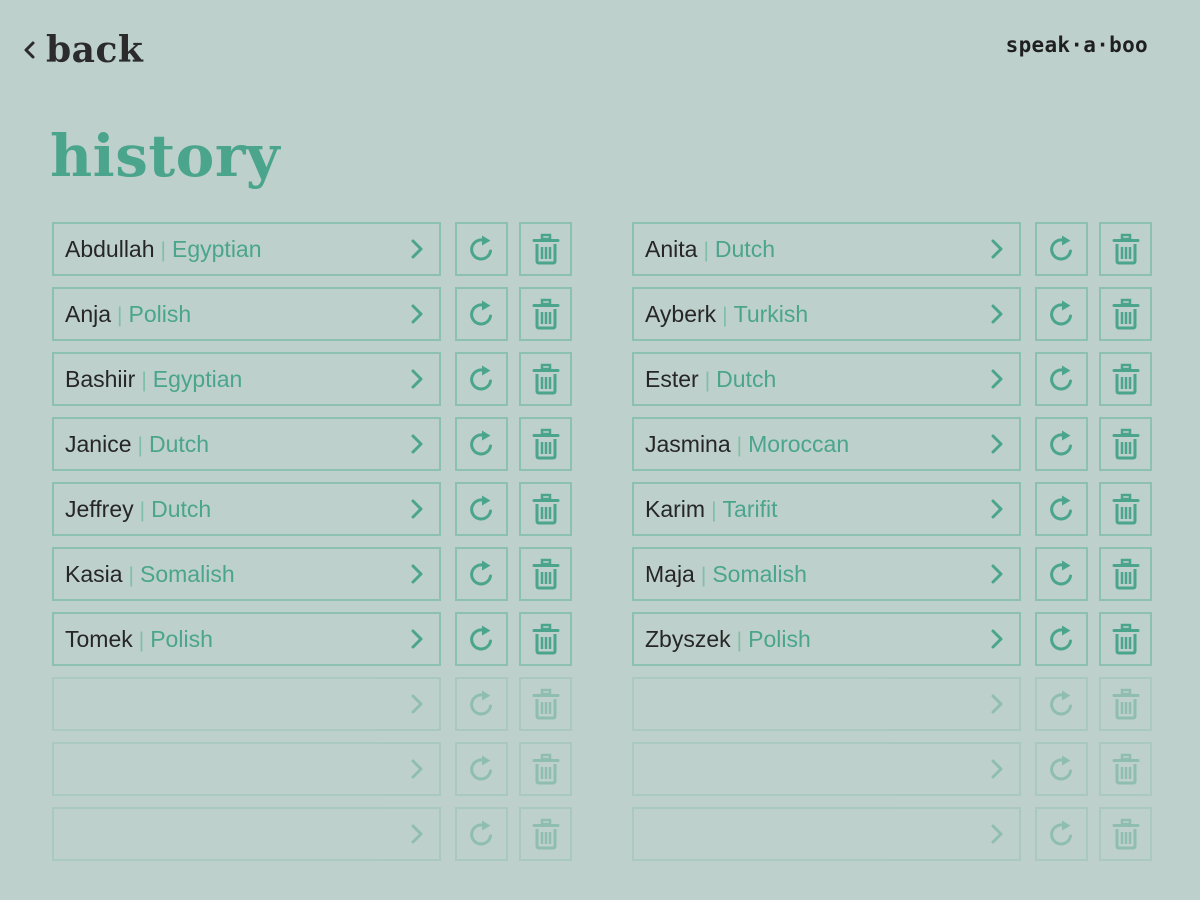 This screenshot has height=900, width=1200. I want to click on history-entry-button: Abdullah | Egyptian, so click(246, 249).